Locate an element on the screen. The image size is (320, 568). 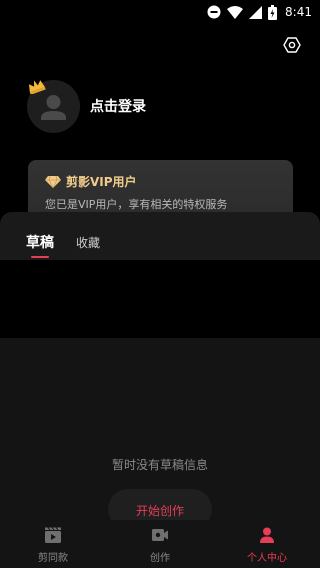
settings-hexagon-icon is located at coordinates (292, 45).